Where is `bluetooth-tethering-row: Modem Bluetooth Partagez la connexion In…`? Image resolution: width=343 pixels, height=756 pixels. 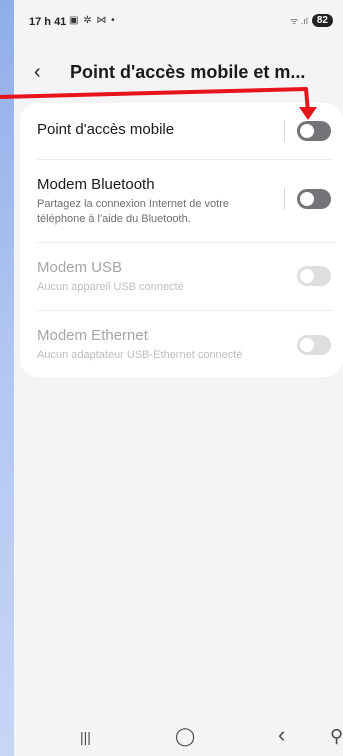
bluetooth-tethering-row: Modem Bluetooth Partagez la connexion In… is located at coordinates (181, 201).